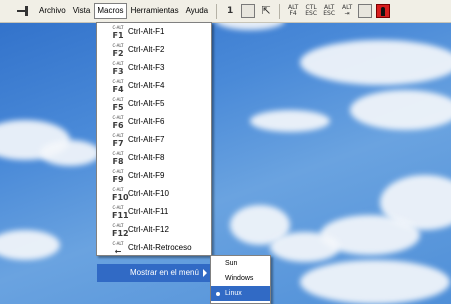 Image resolution: width=451 pixels, height=304 pixels. What do you see at coordinates (154, 140) in the screenshot?
I see `macro-ctrl-alt-f7: C-ALT F7 Ctrl-Alt-F7` at bounding box center [154, 140].